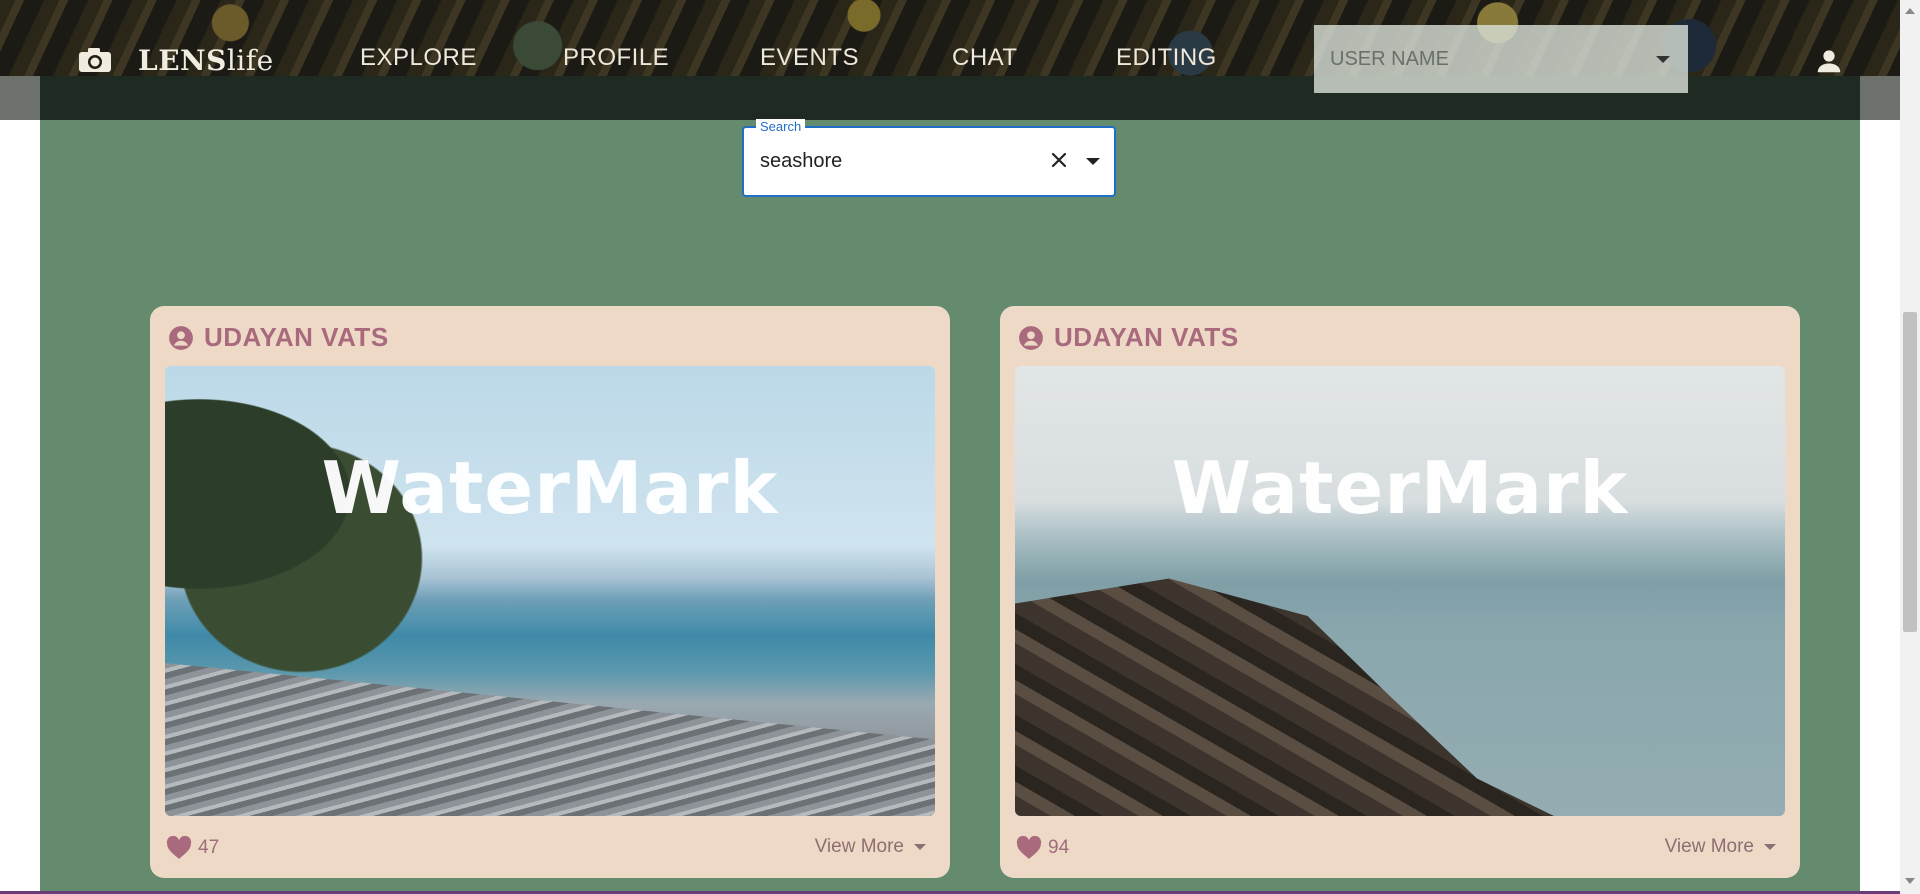 Image resolution: width=1920 pixels, height=894 pixels. Describe the element at coordinates (1501, 59) in the screenshot. I see `user-name-select: USER NAME` at that location.